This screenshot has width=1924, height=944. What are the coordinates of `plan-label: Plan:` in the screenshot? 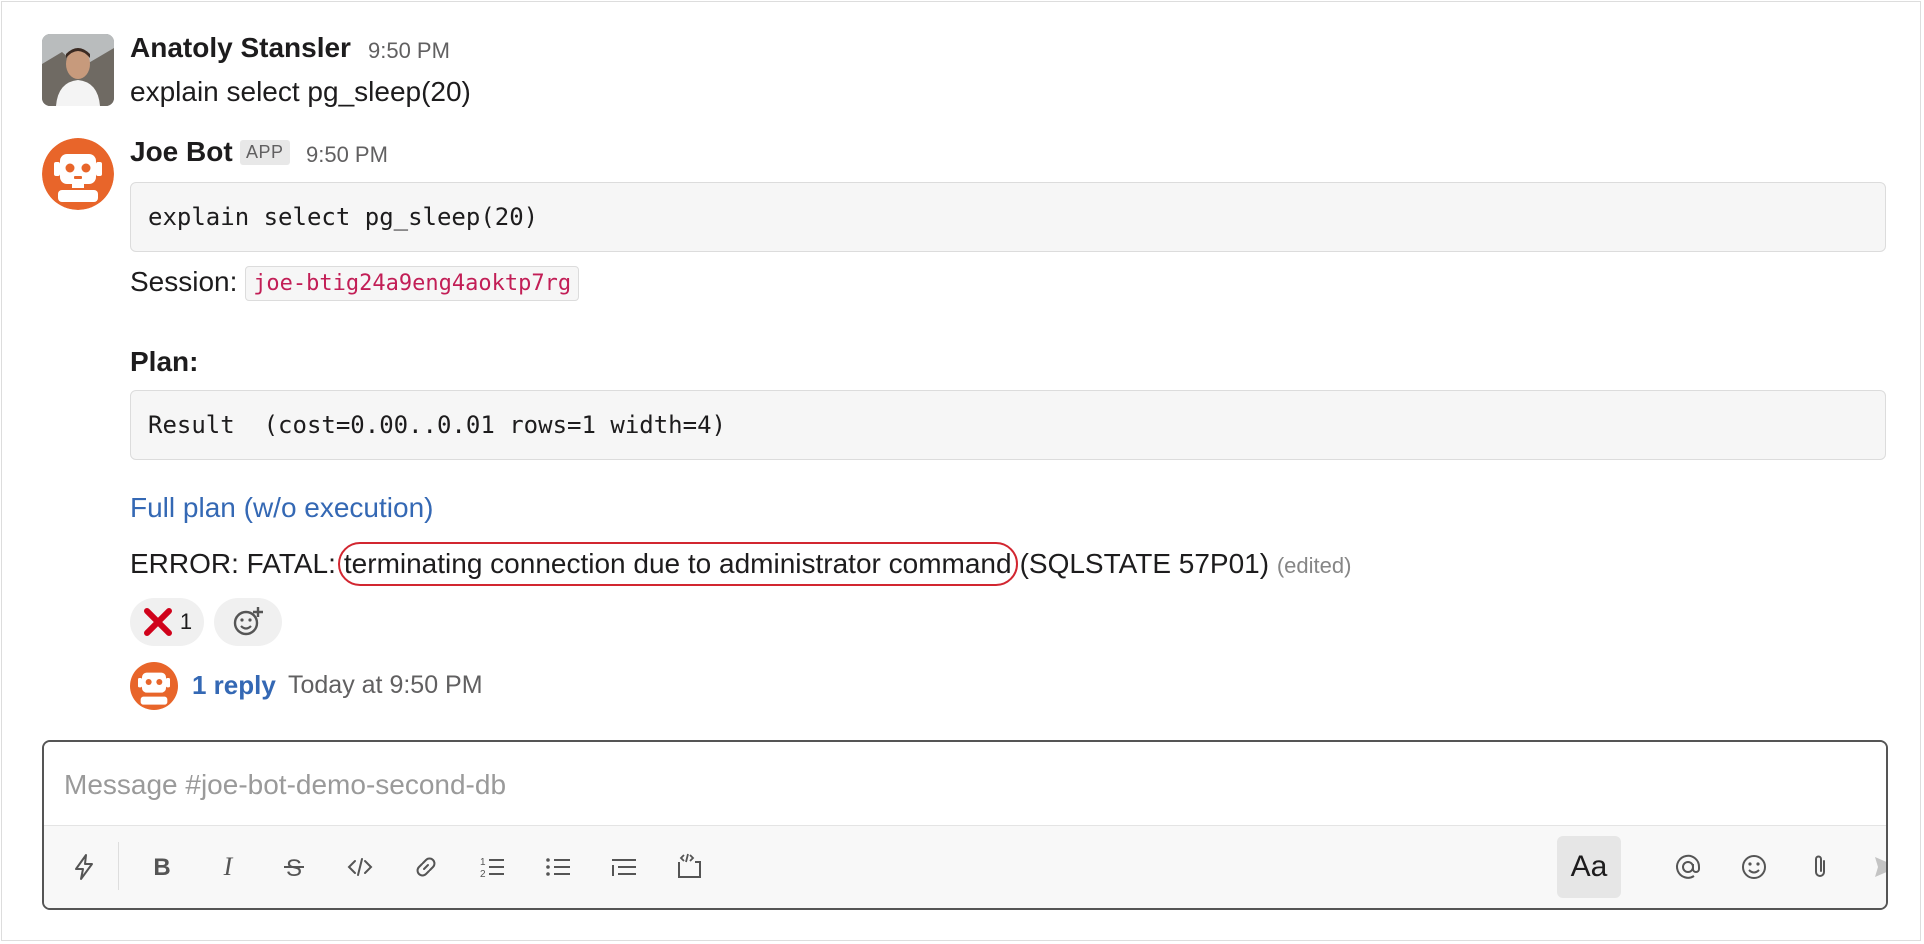 It's located at (164, 361).